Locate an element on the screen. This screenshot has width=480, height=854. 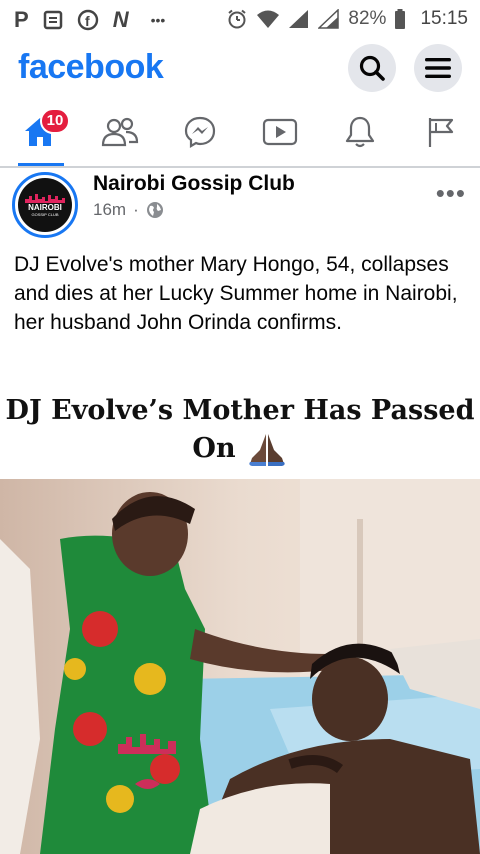
notifications-icon is located at coordinates (360, 132).